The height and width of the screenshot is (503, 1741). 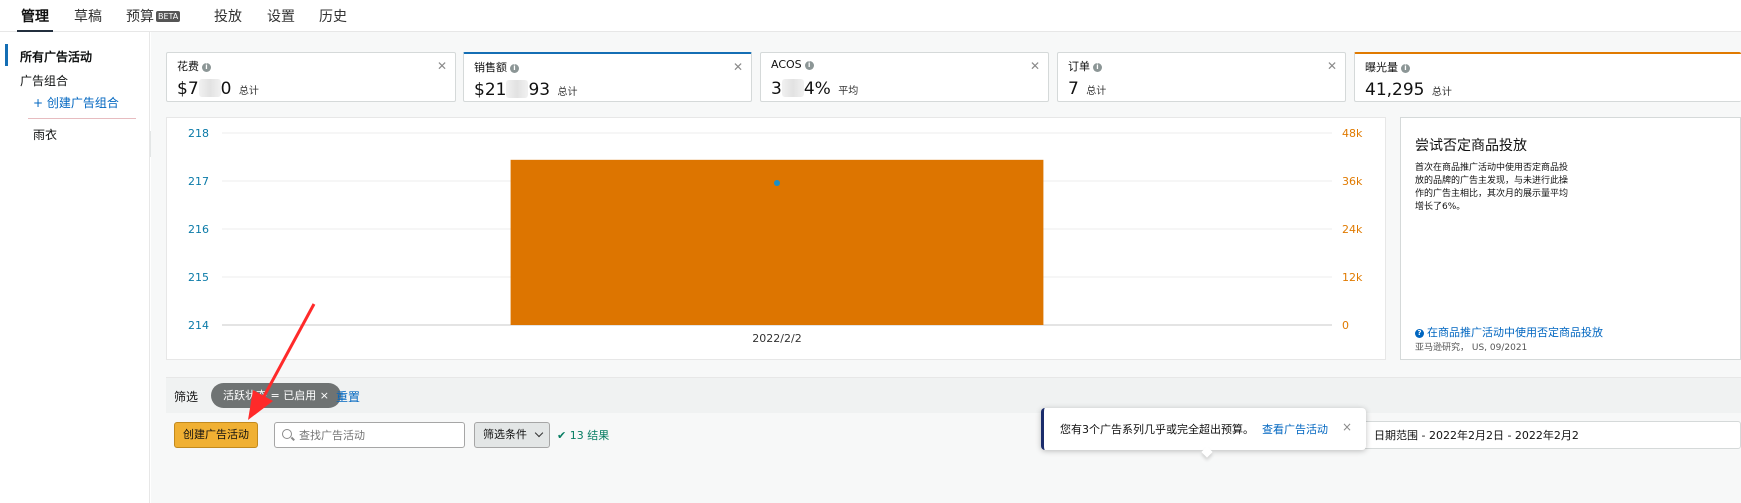 What do you see at coordinates (817, 89) in the screenshot?
I see `metric-value-text: 4%` at bounding box center [817, 89].